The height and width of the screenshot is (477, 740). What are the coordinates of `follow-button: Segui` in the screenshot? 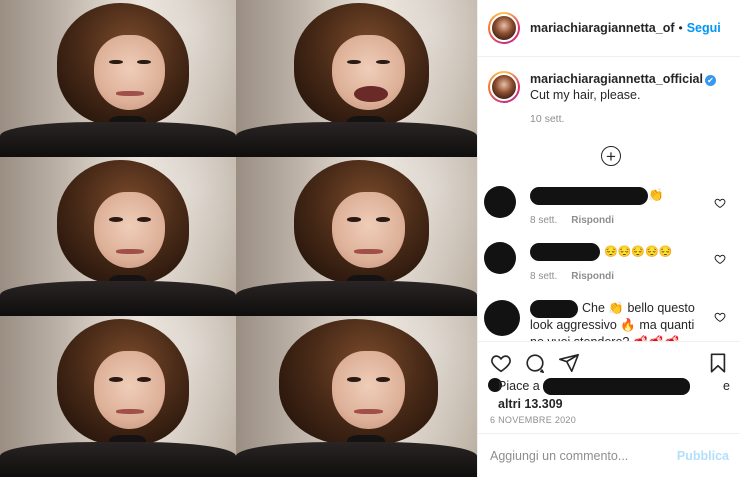 It's located at (704, 28).